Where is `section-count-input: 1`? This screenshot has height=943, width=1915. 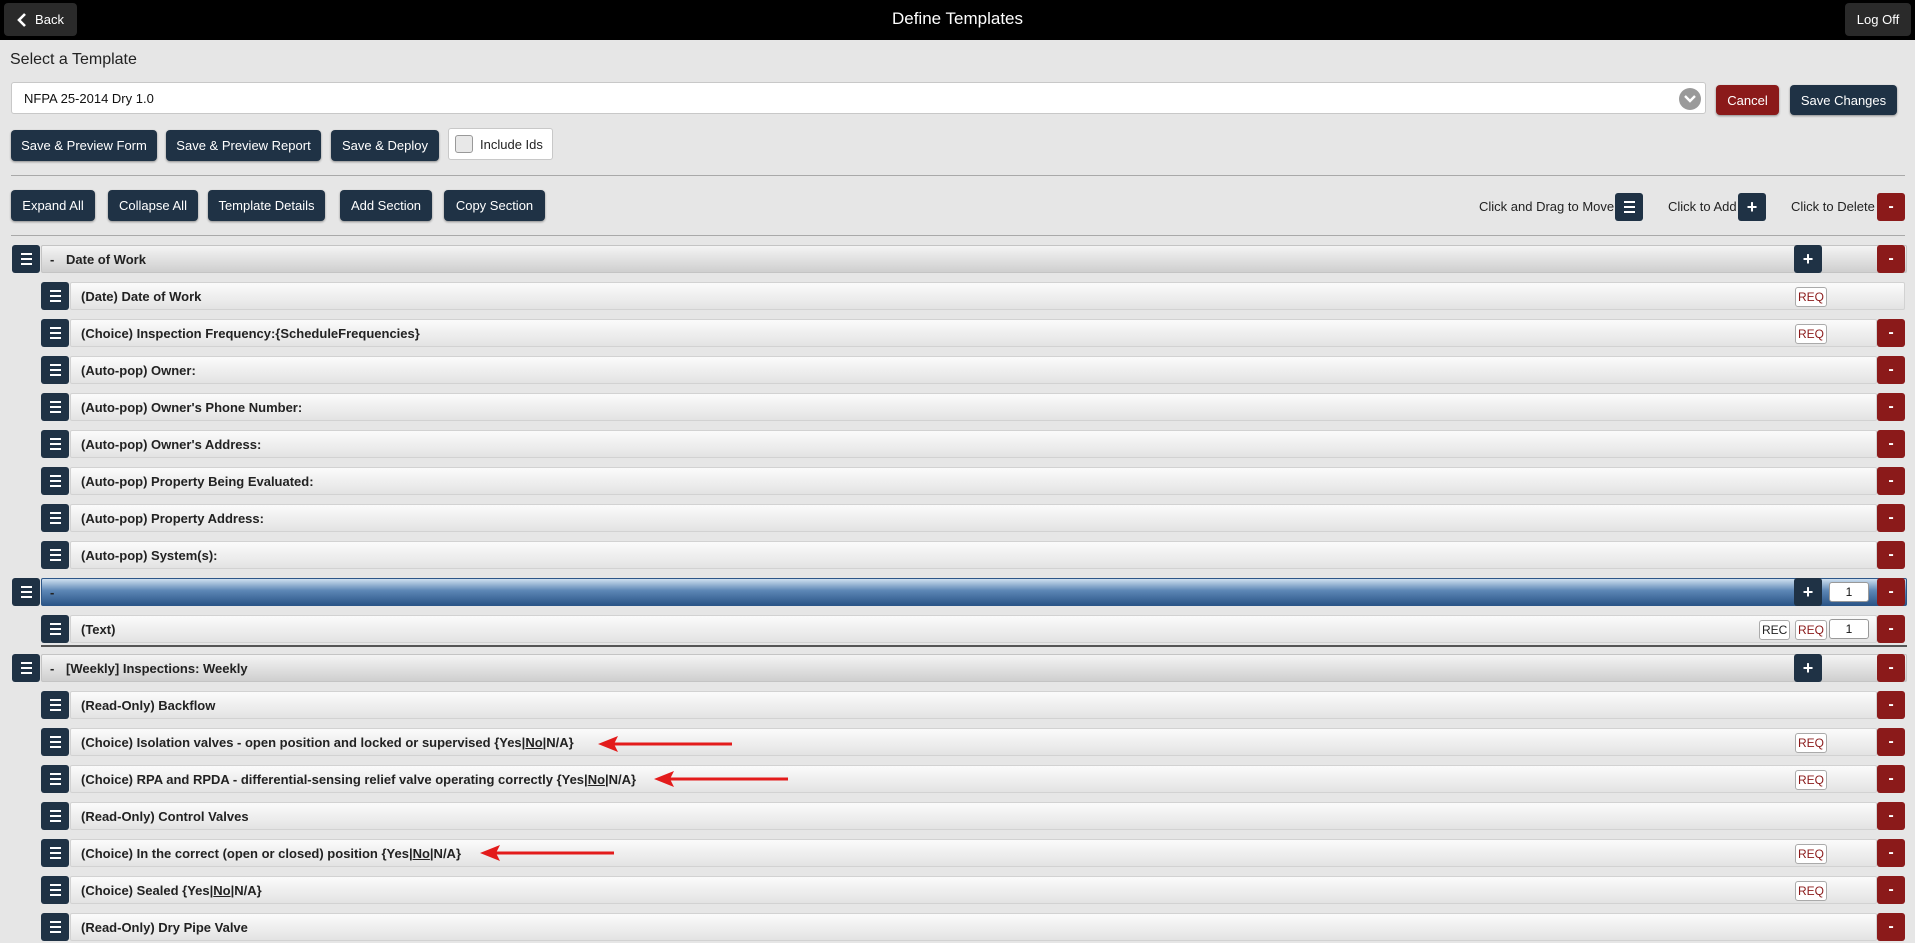 section-count-input: 1 is located at coordinates (1849, 592).